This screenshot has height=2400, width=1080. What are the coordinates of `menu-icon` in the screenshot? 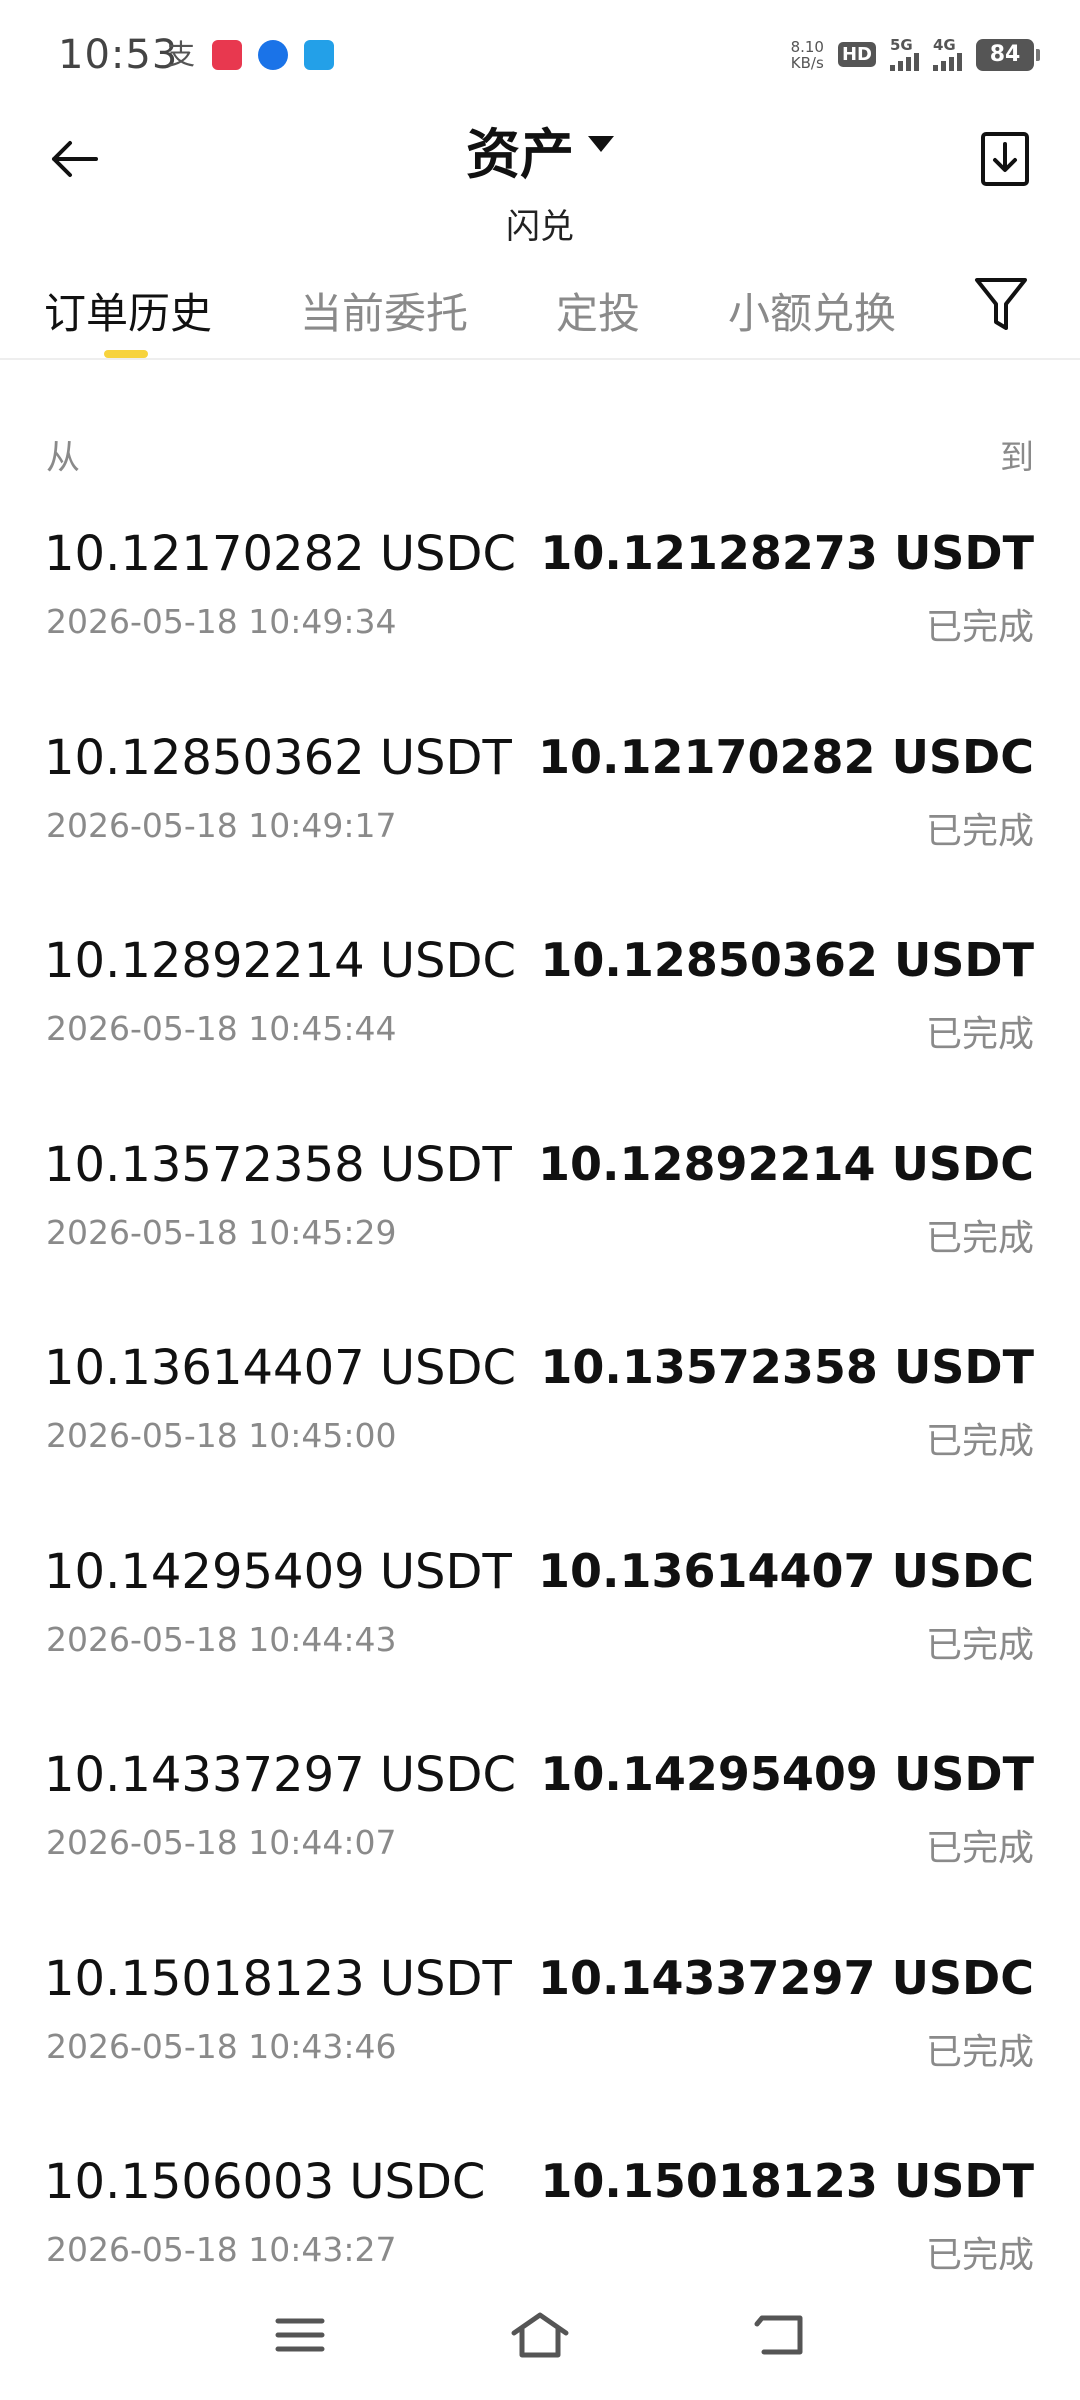 It's located at (300, 2335).